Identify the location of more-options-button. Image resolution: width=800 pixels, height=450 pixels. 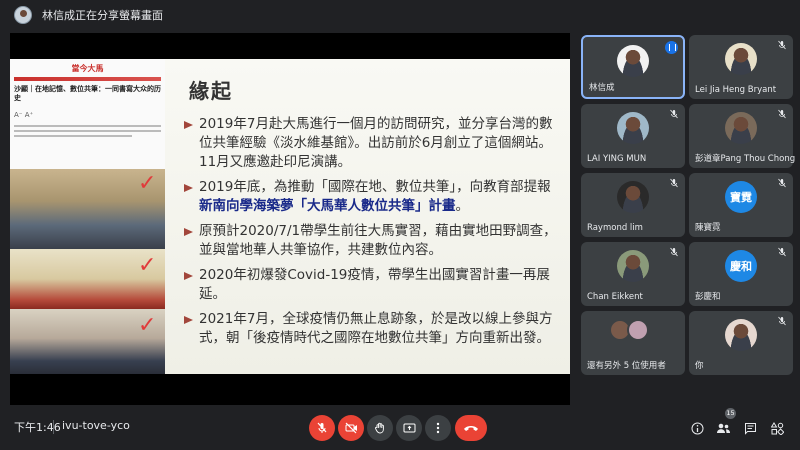
(438, 428).